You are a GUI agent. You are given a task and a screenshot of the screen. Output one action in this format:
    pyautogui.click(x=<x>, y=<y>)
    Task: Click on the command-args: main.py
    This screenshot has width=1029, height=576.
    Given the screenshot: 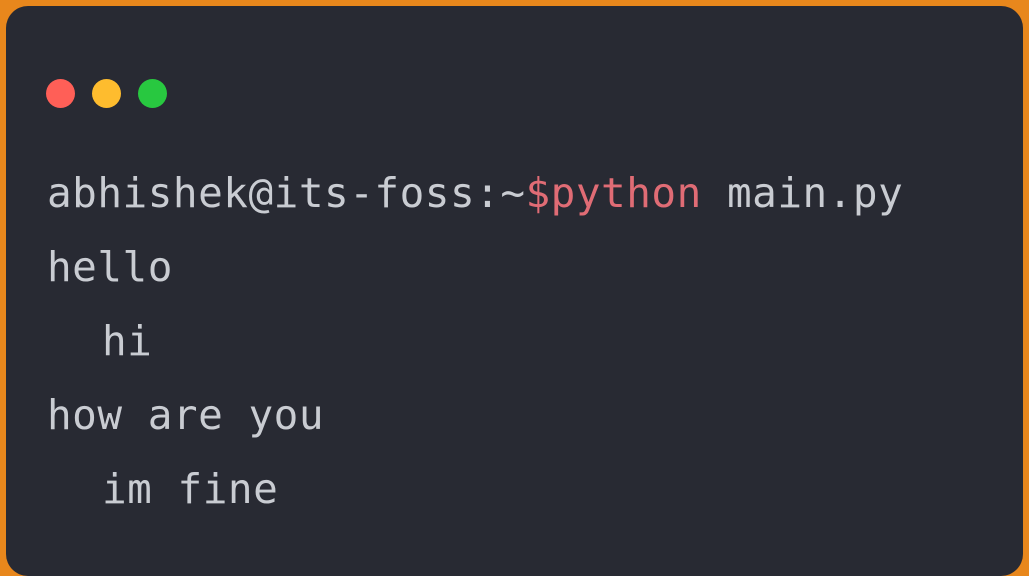 What is the action you would take?
    pyautogui.click(x=802, y=193)
    